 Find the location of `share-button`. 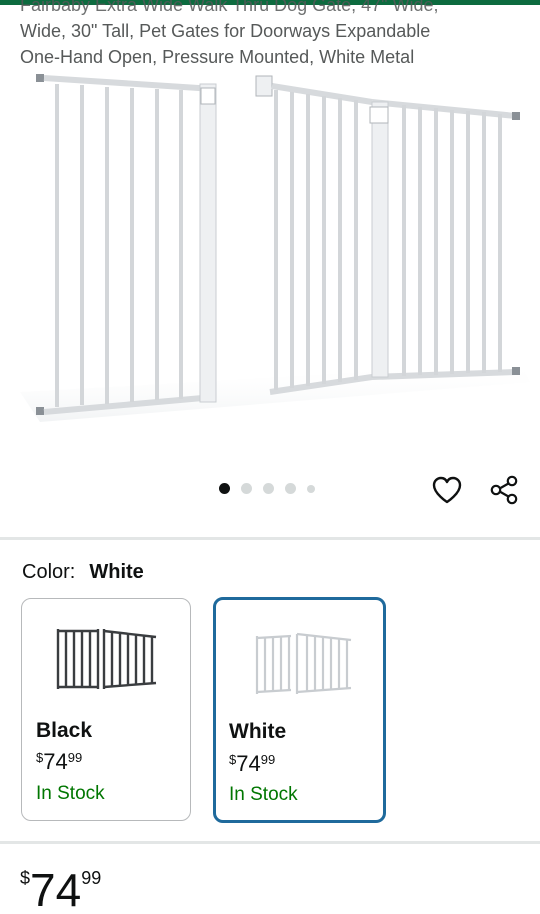

share-button is located at coordinates (504, 490).